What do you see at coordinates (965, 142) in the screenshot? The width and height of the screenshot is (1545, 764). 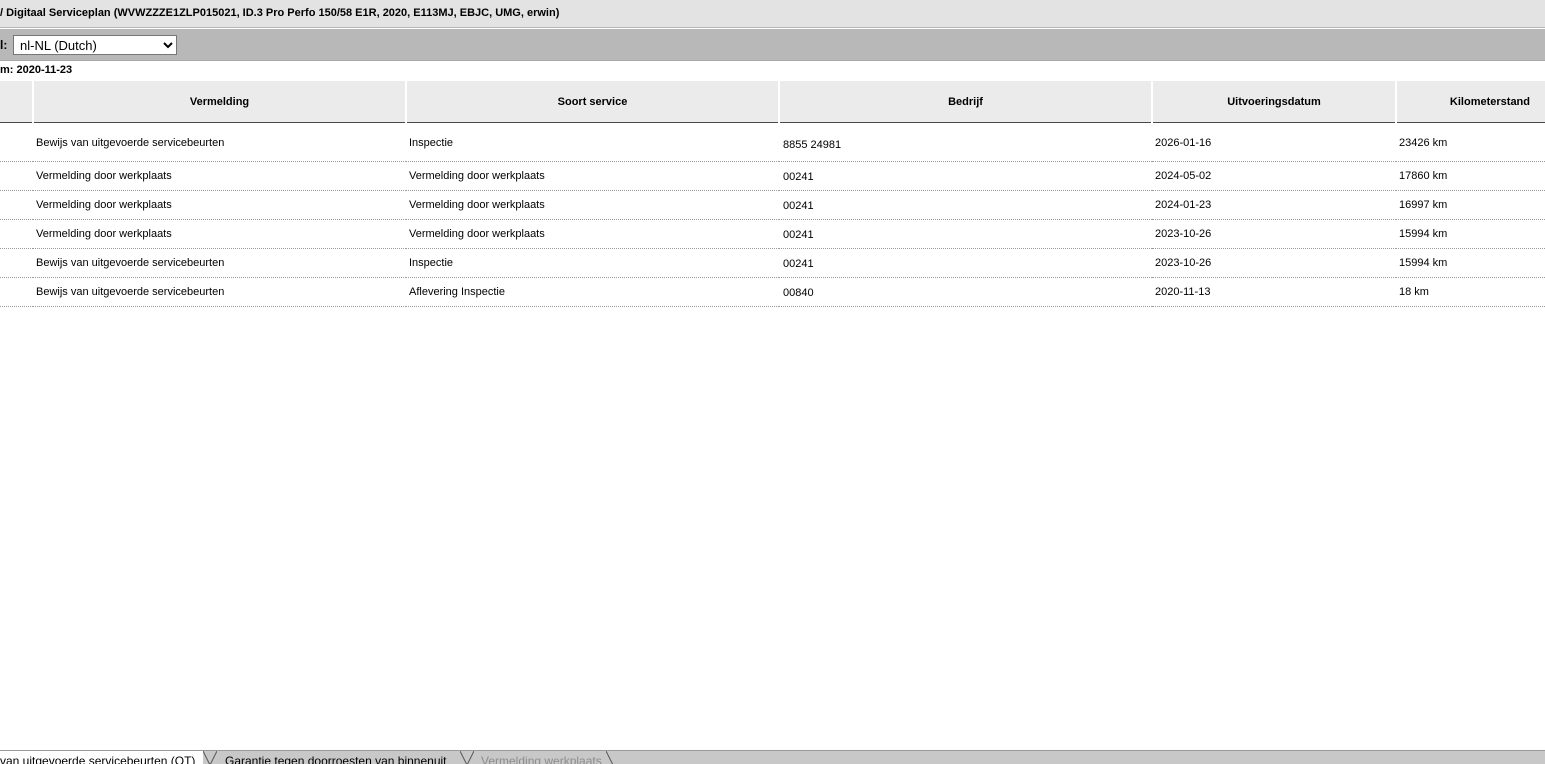 I see `cell-bedrijf: 8855 24981` at bounding box center [965, 142].